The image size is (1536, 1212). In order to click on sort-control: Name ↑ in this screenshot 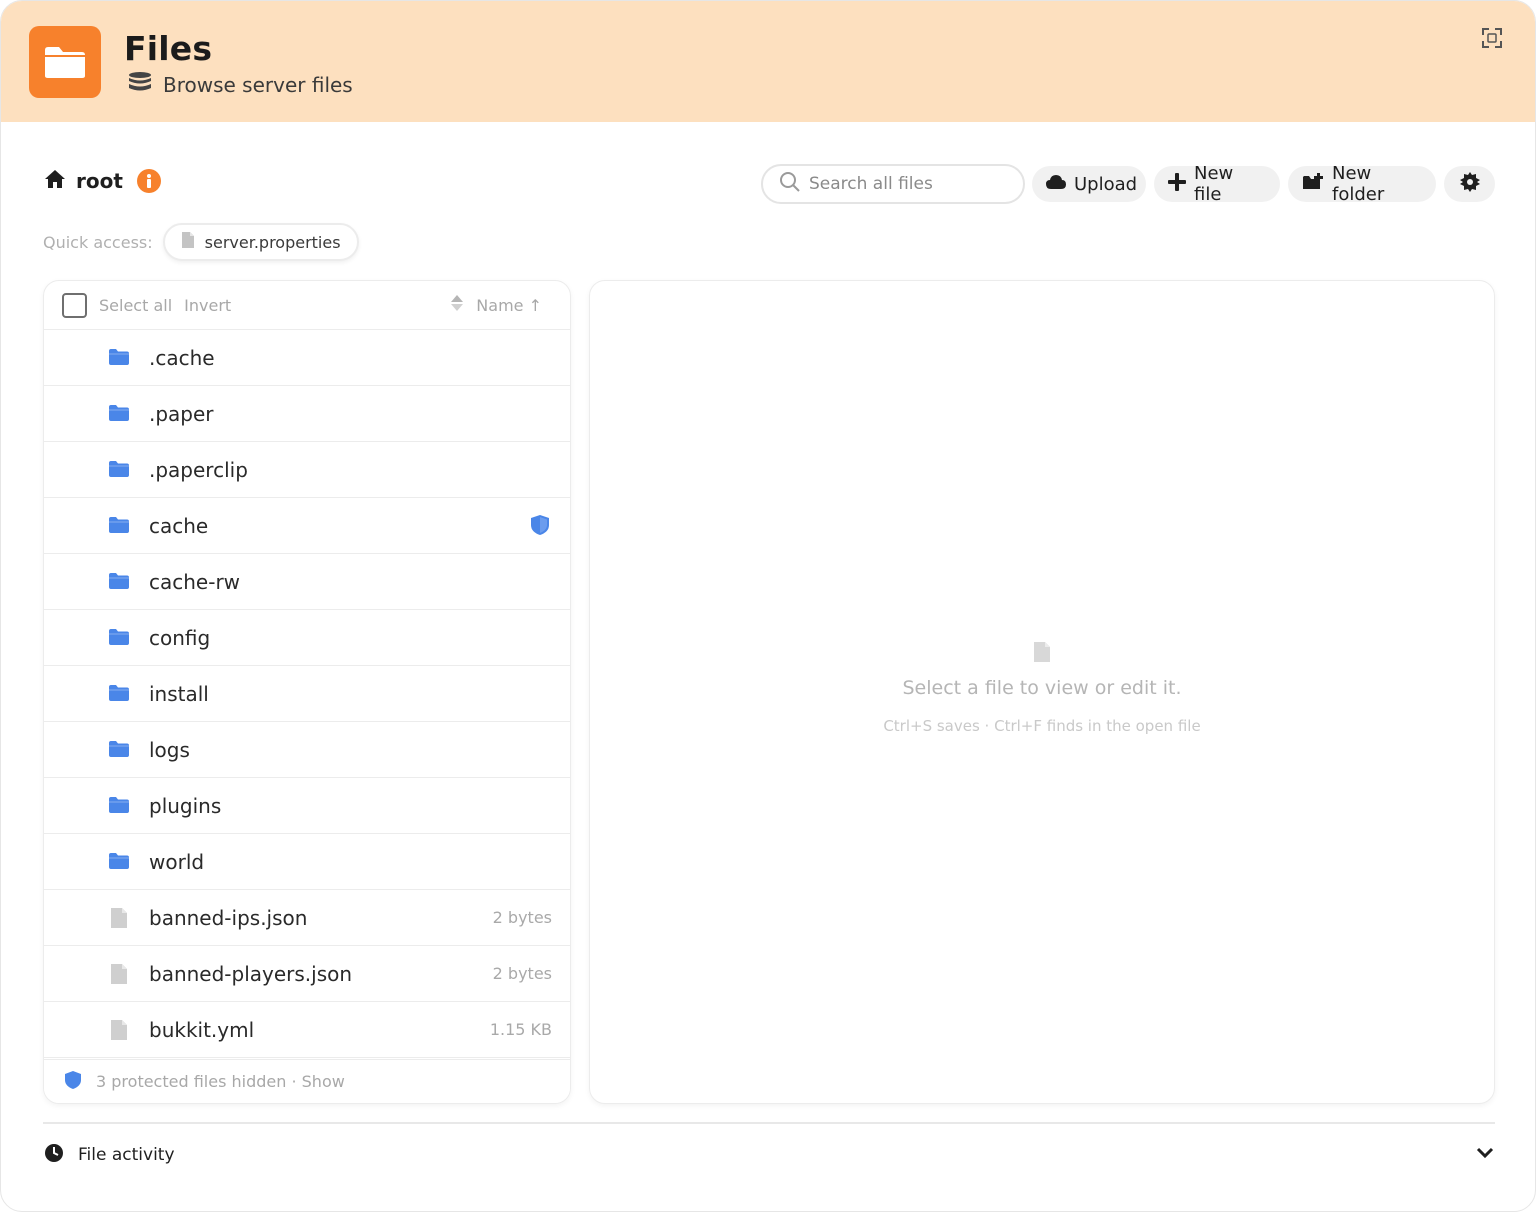, I will do `click(496, 305)`.